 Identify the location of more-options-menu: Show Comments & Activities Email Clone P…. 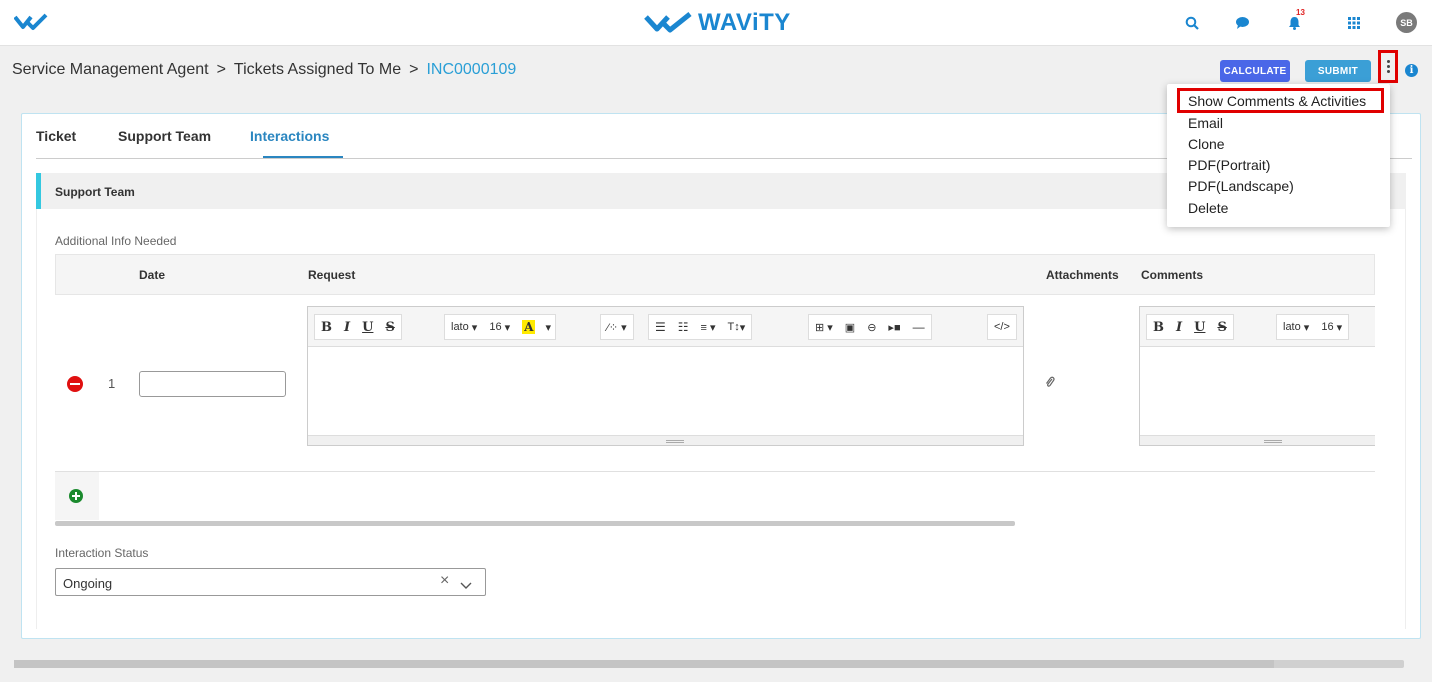
(1278, 155).